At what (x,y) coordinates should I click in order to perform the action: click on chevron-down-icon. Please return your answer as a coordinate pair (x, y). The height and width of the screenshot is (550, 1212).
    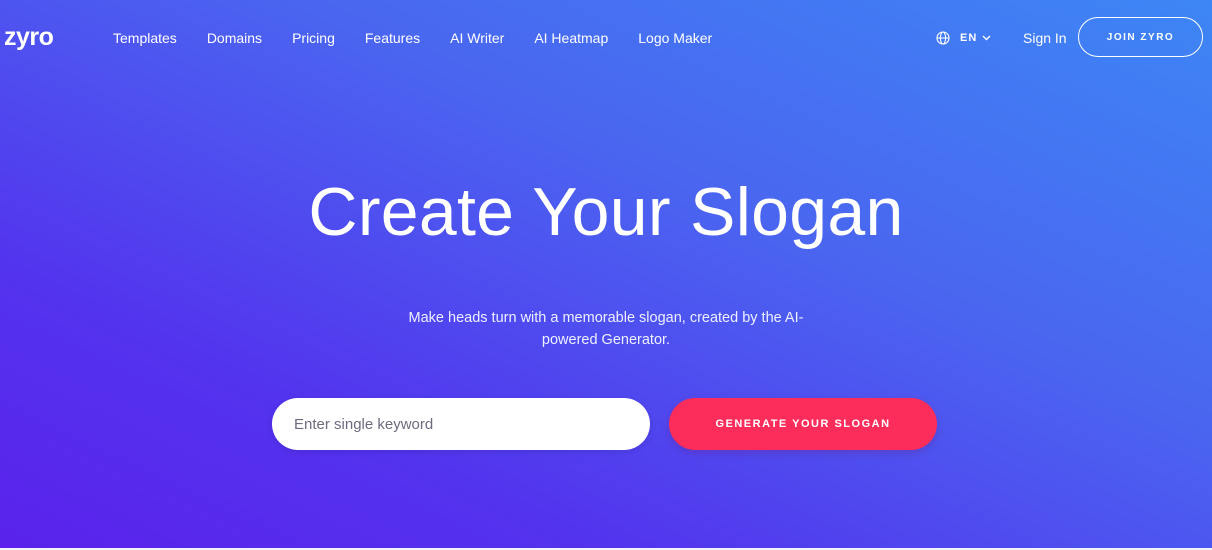
    Looking at the image, I should click on (986, 38).